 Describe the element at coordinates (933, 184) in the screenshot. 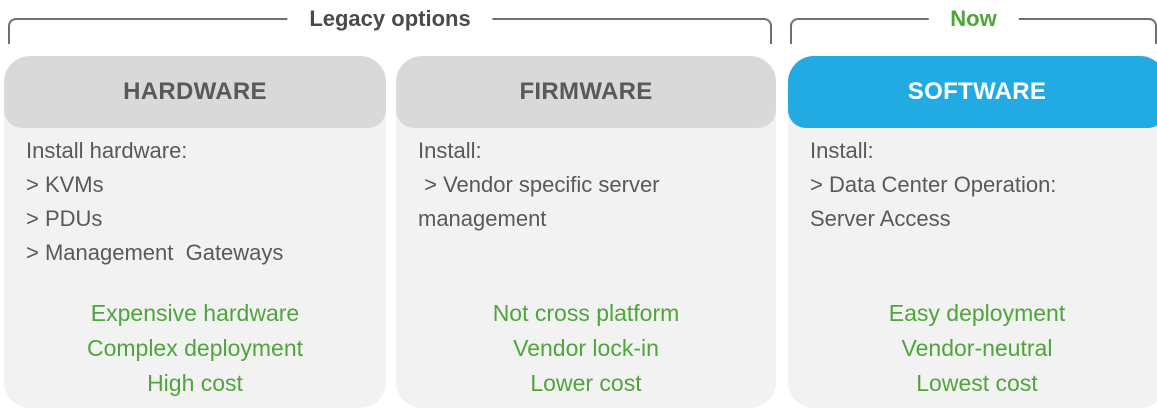

I see `description-line: > Data Center Operation:` at that location.